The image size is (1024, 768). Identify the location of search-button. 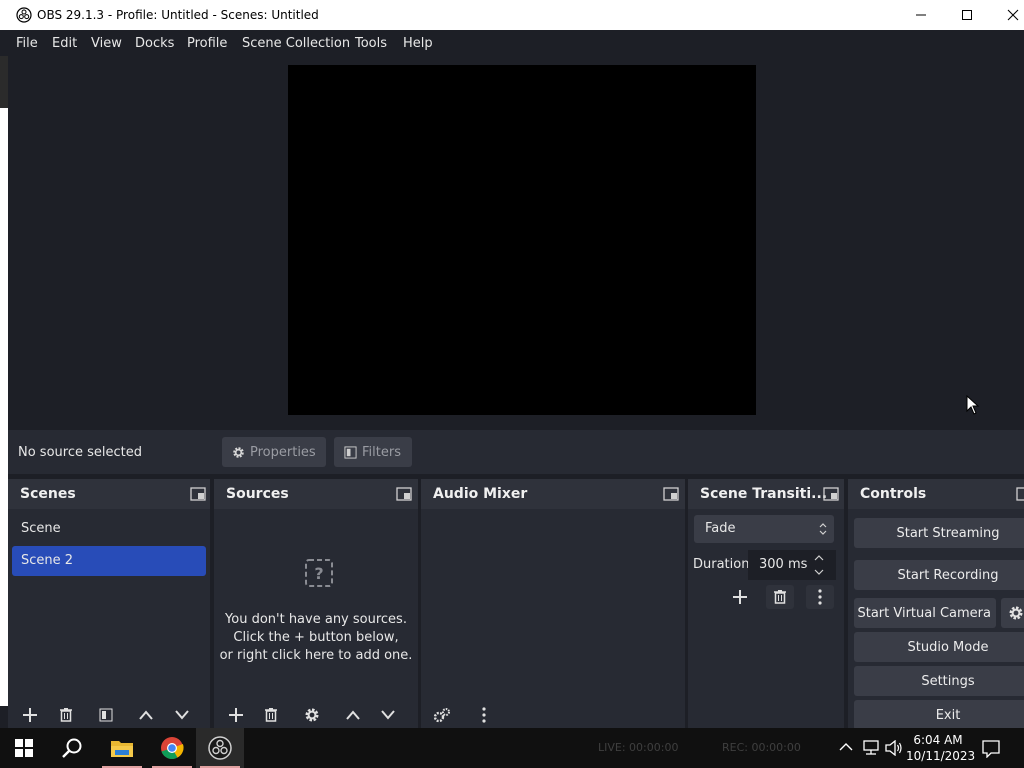
(72, 748).